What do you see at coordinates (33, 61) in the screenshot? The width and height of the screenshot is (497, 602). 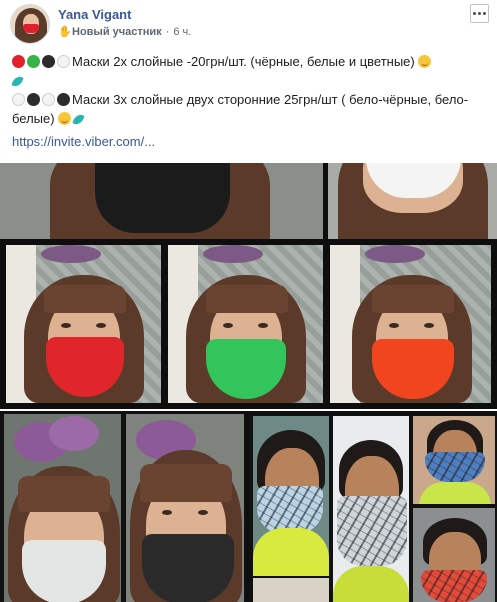 I see `green-circle-icon` at bounding box center [33, 61].